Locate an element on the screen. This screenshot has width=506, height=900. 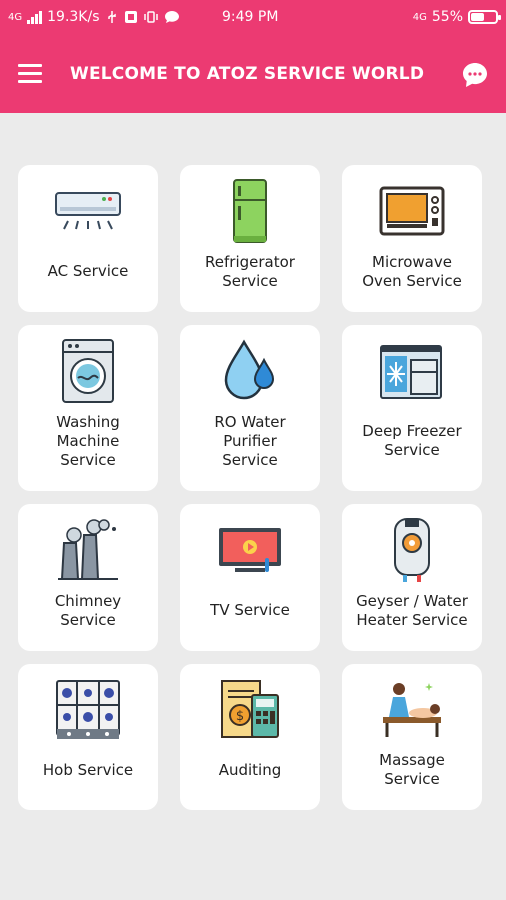
service-card-chimney: Chimney Service is located at coordinates (88, 577).